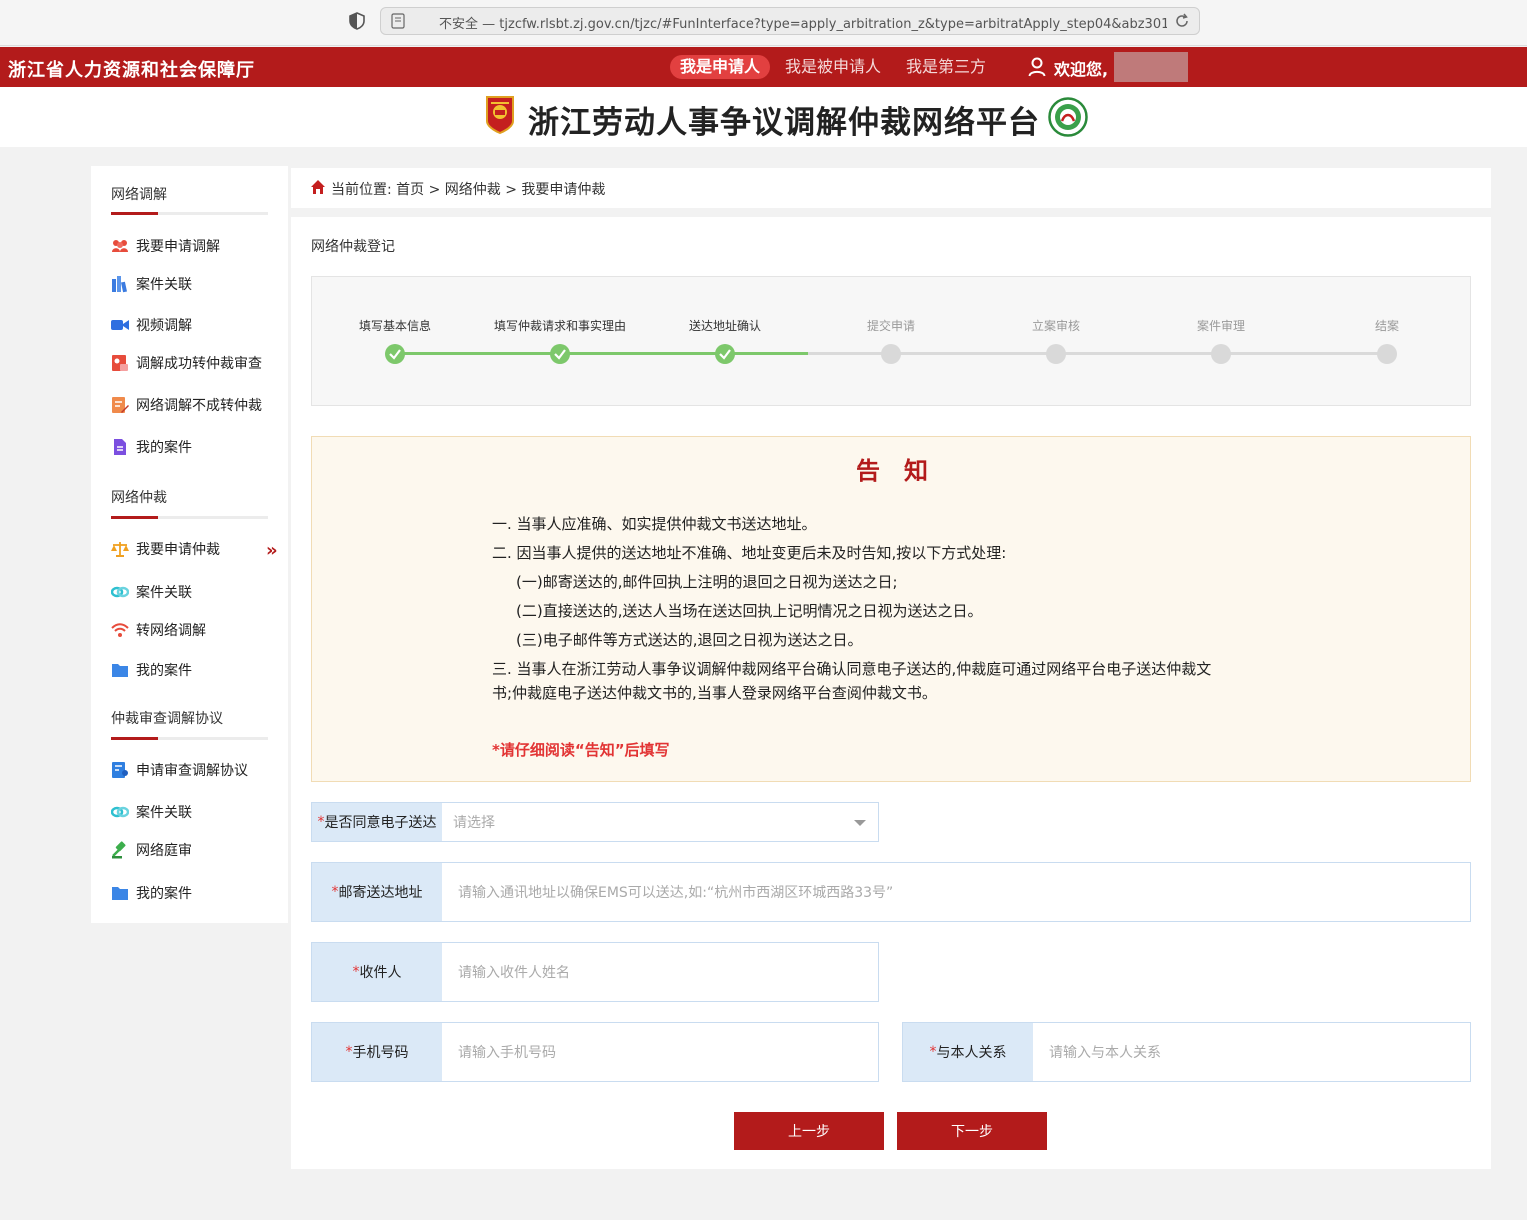 Image resolution: width=1527 pixels, height=1220 pixels. Describe the element at coordinates (1037, 67) in the screenshot. I see `user-icon` at that location.